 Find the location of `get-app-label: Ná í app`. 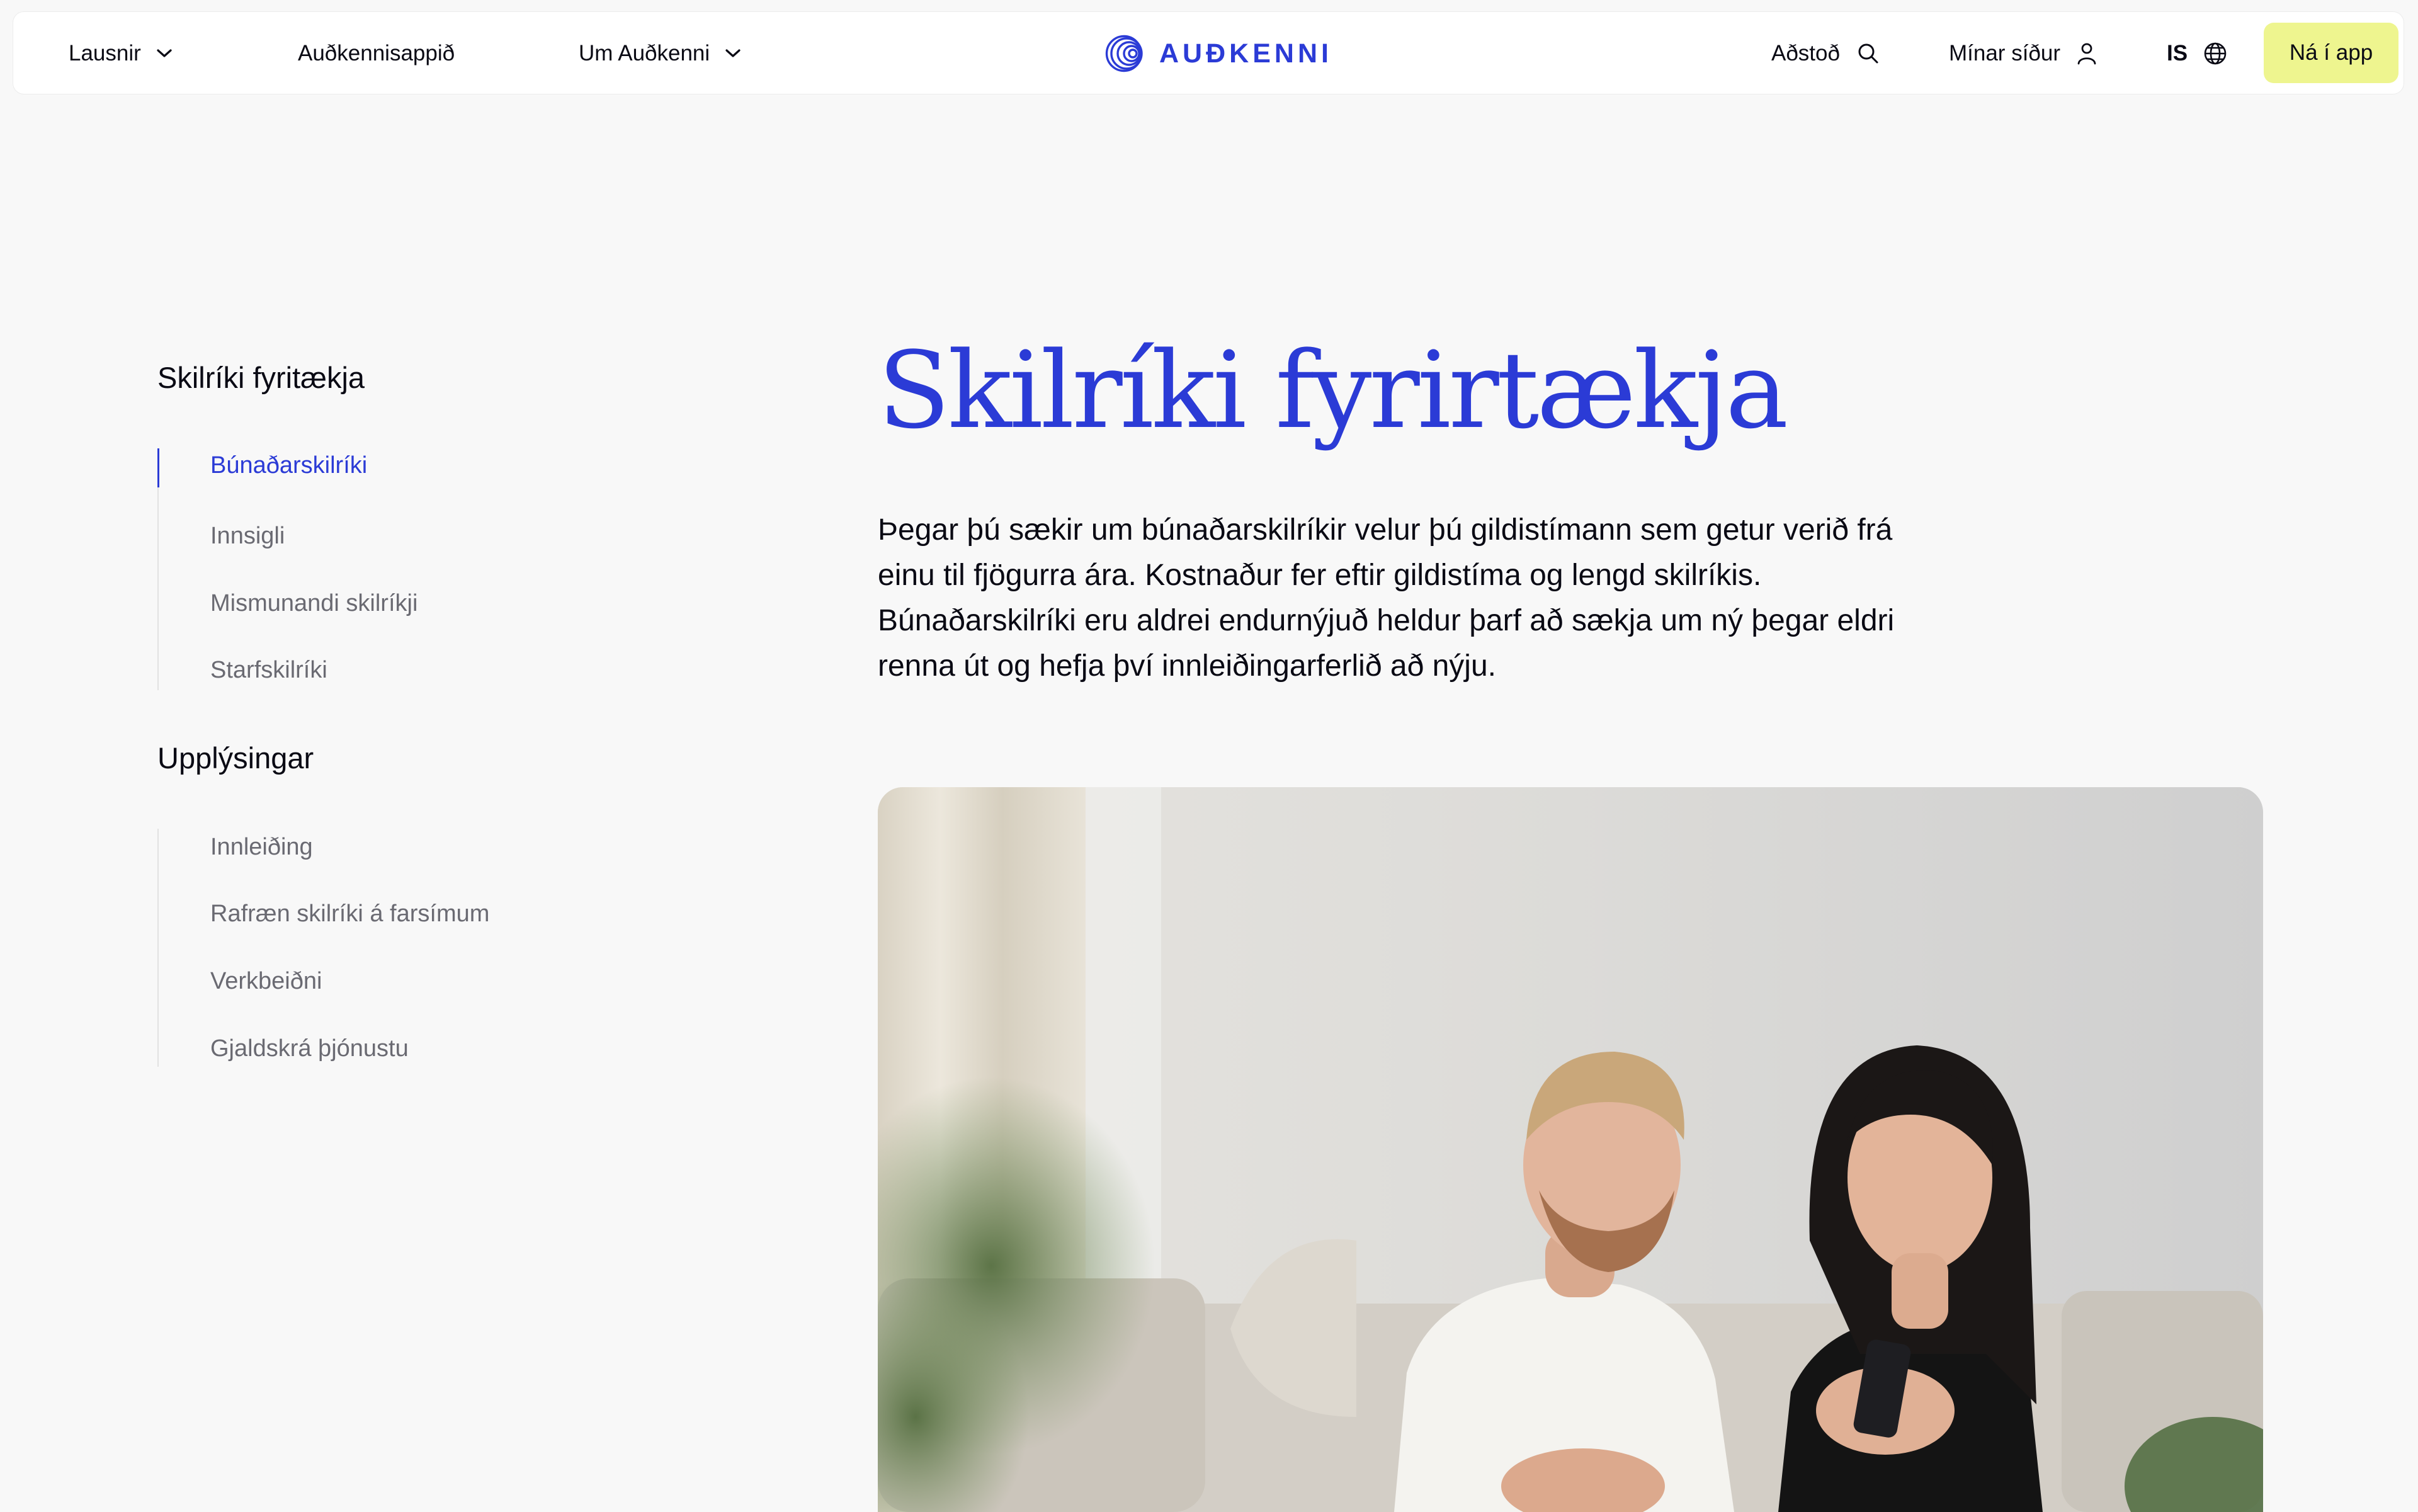

get-app-label: Ná í app is located at coordinates (2331, 53).